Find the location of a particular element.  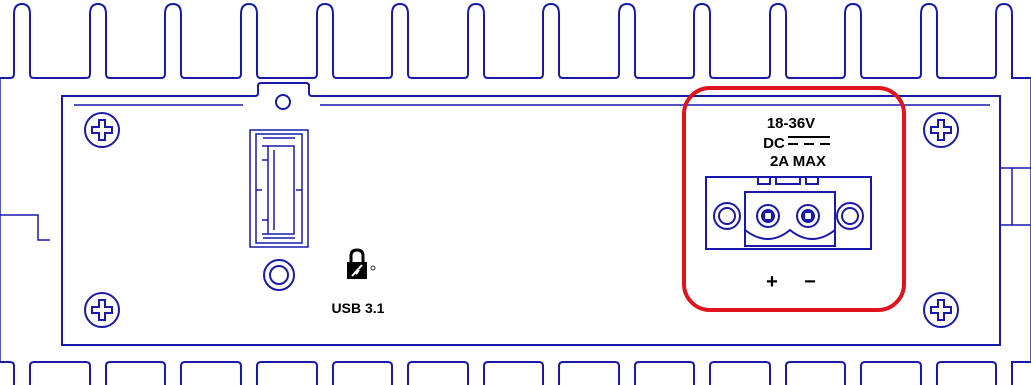

round-button is located at coordinates (279, 275).